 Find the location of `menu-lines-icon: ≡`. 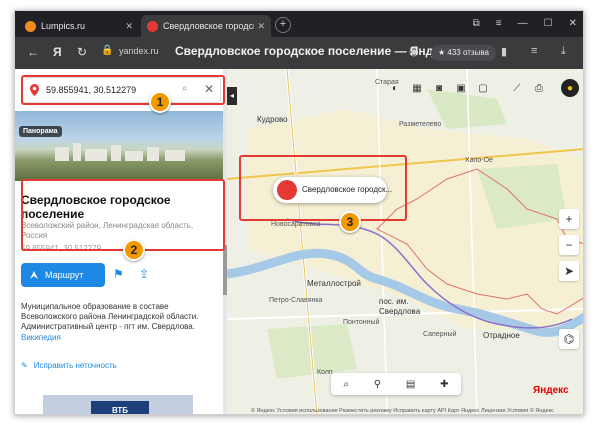

menu-lines-icon: ≡ is located at coordinates (534, 51).